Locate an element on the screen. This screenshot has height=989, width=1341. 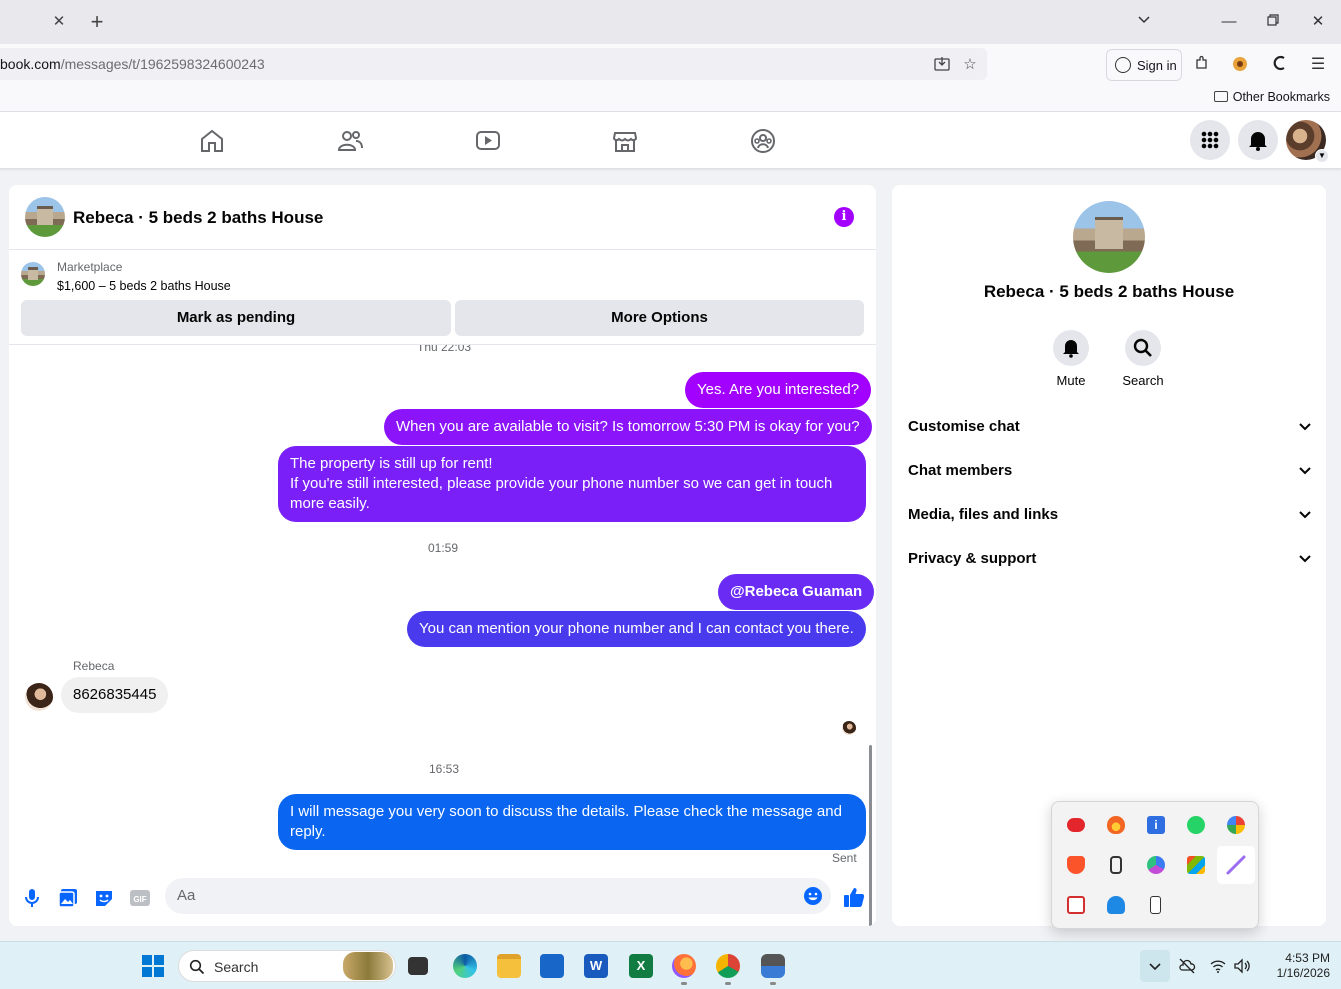
tab-list-chevron-icon is located at coordinates (1144, 22).